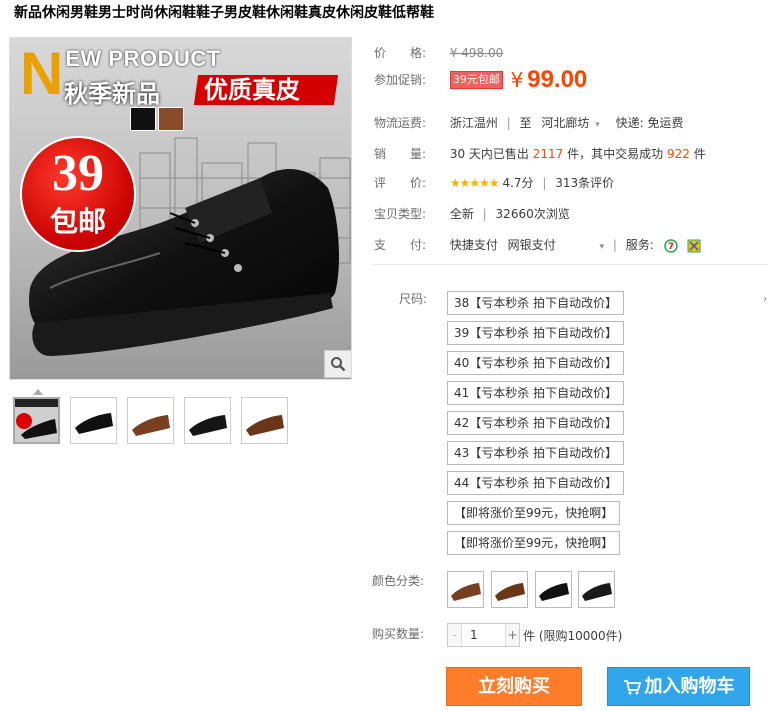 Image resolution: width=774 pixels, height=711 pixels. I want to click on size-option-41: 41【亏本秒杀 拍下自动改价】, so click(536, 393).